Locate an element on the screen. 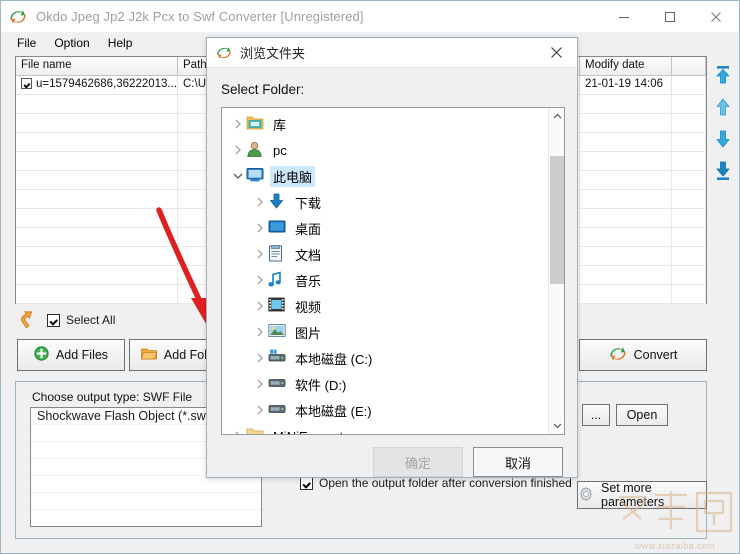 The image size is (740, 554). tree-item: 本地磁盘 (C:) is located at coordinates (385, 358).